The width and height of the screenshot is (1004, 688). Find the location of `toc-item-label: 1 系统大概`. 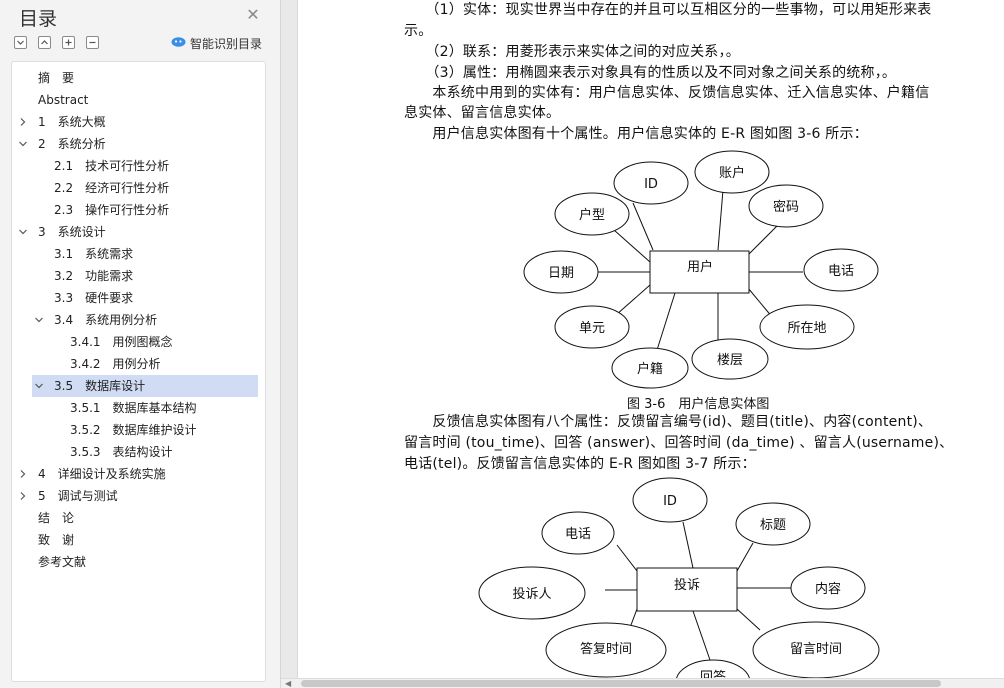

toc-item-label: 1 系统大概 is located at coordinates (72, 122).